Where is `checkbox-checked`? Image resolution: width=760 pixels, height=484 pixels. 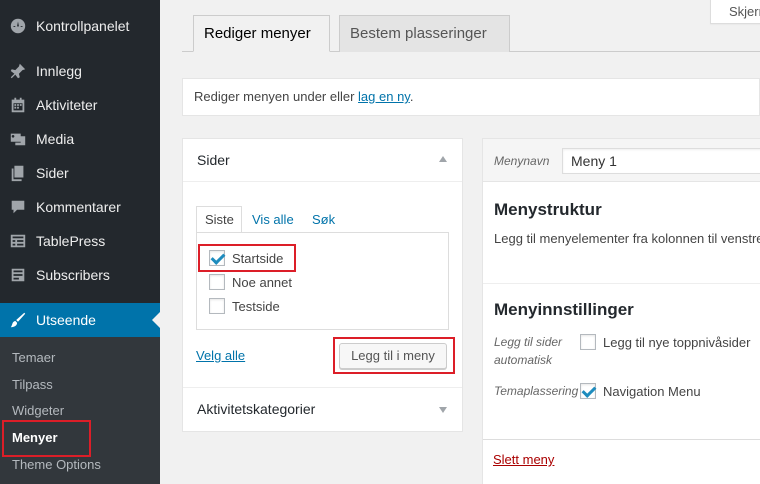
checkbox-checked is located at coordinates (588, 391).